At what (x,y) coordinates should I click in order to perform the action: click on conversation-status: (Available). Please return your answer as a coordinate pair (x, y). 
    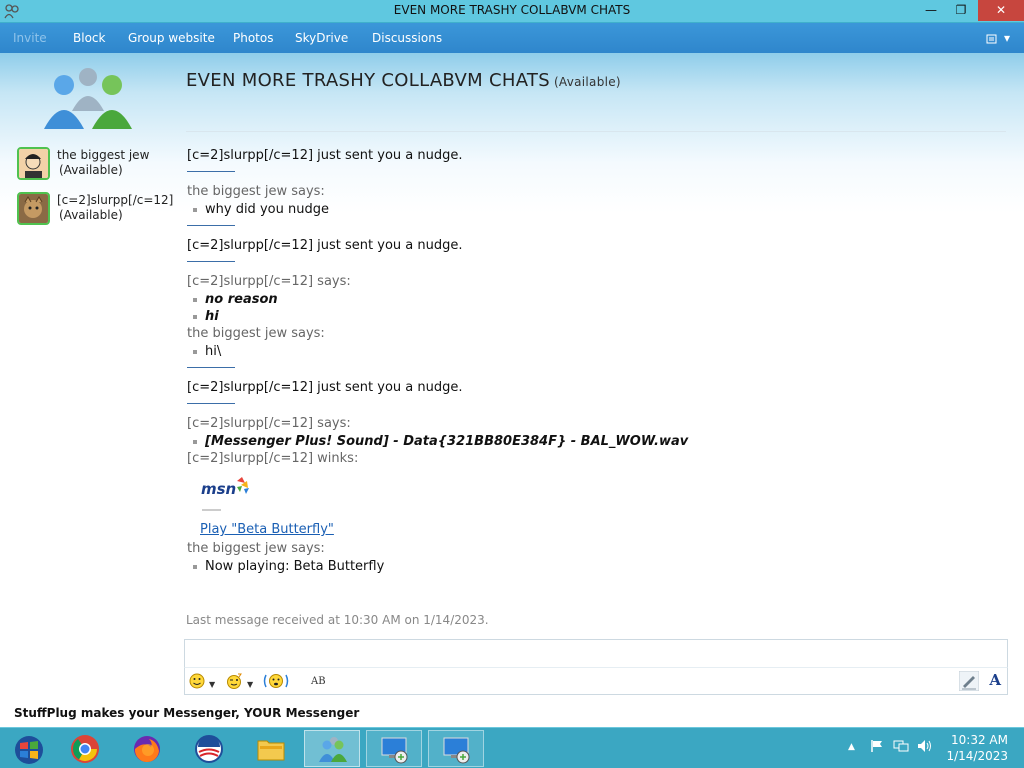
    Looking at the image, I should click on (587, 82).